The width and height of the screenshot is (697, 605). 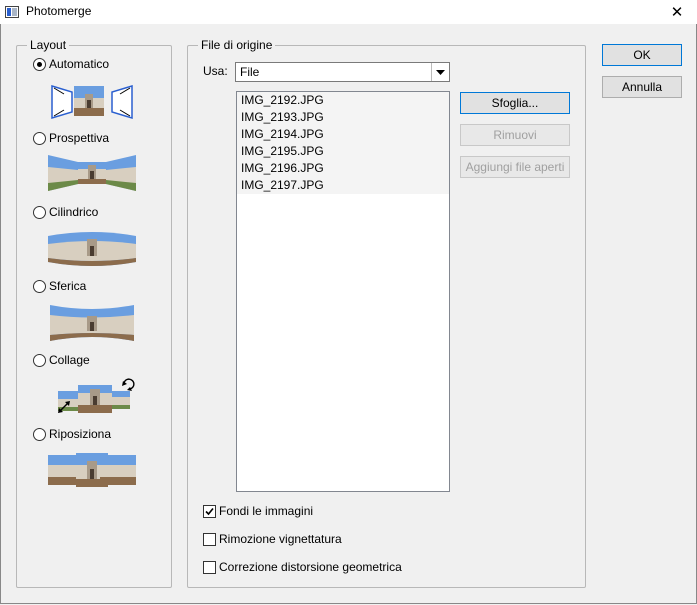 What do you see at coordinates (79, 138) in the screenshot?
I see `radio-prospettiva-label: Prospettiva` at bounding box center [79, 138].